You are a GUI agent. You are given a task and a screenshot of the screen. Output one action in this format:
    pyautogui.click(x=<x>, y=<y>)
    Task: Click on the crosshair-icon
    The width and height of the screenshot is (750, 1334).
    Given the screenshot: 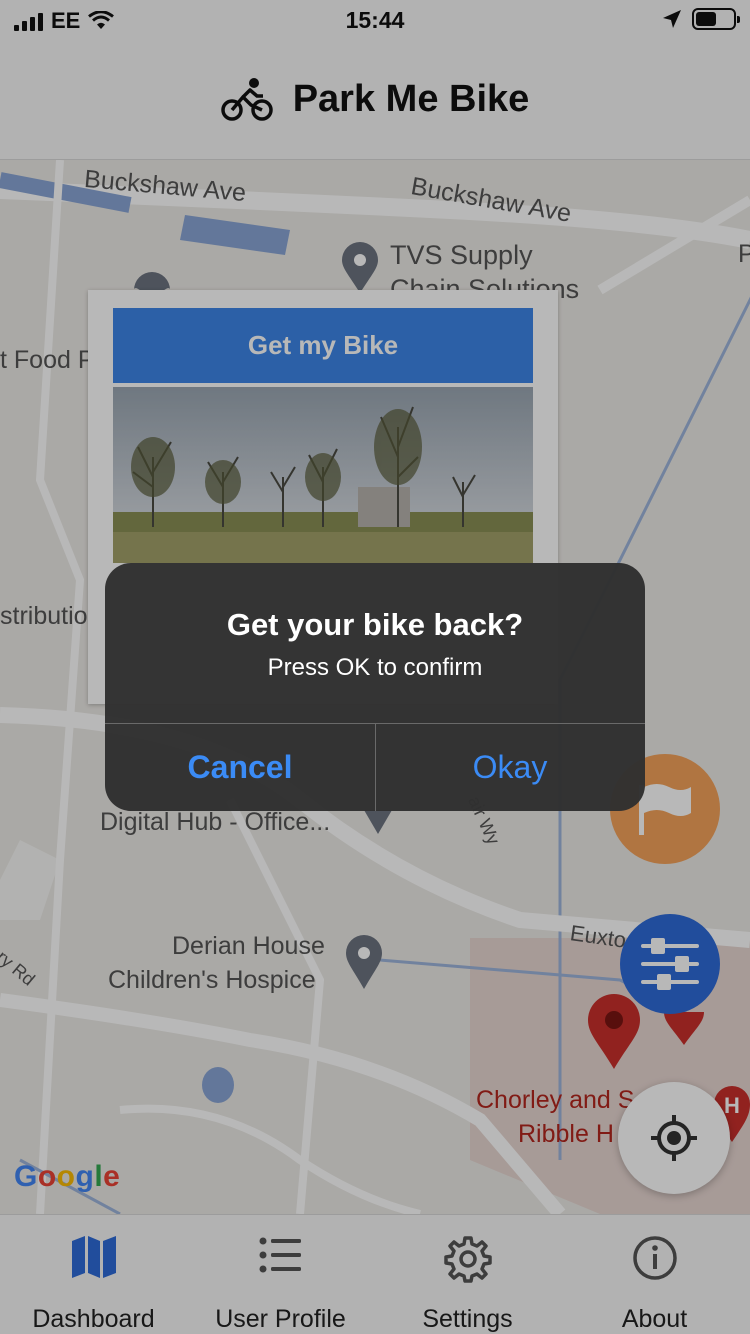 What is the action you would take?
    pyautogui.click(x=674, y=1138)
    